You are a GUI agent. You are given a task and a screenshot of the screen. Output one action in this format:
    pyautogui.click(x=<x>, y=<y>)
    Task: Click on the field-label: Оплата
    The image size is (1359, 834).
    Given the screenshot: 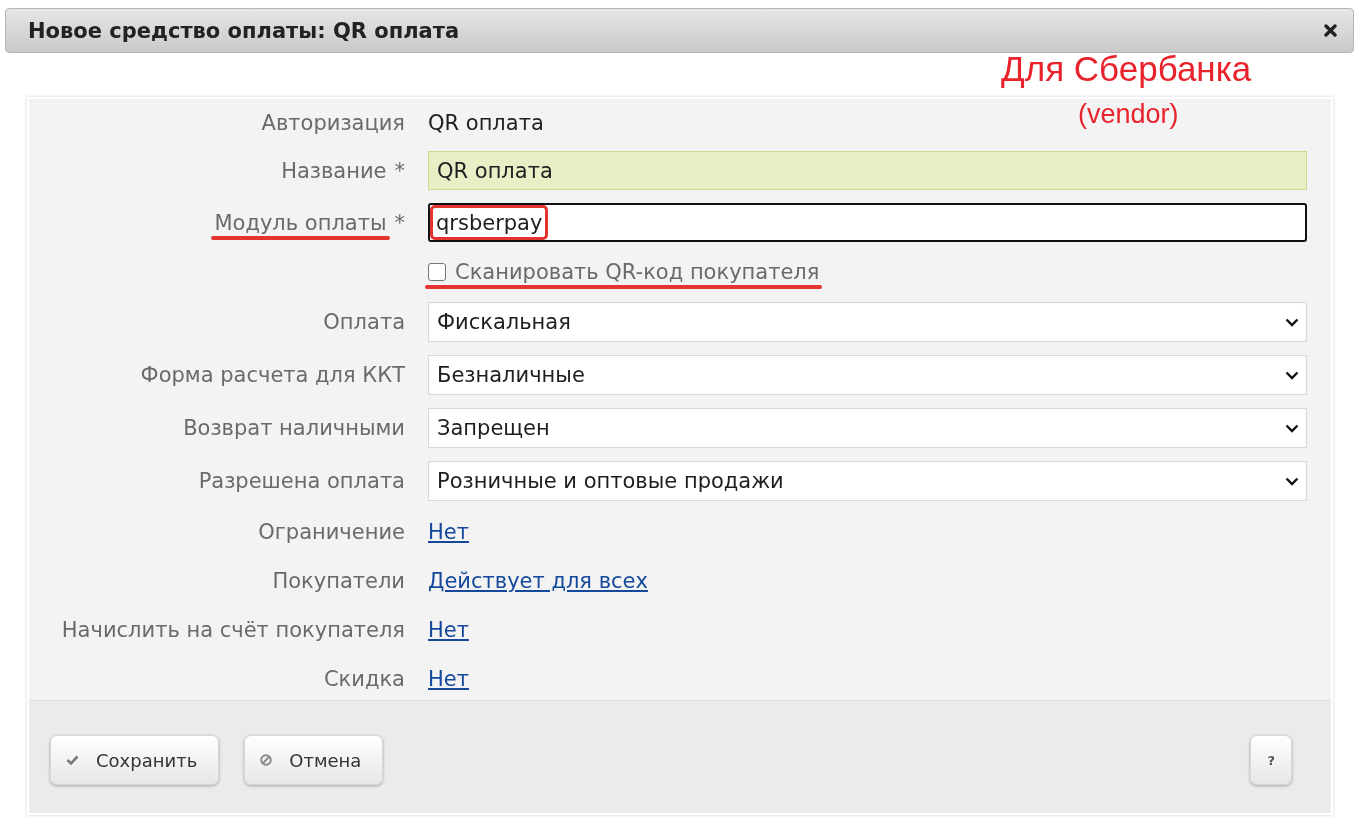 What is the action you would take?
    pyautogui.click(x=364, y=322)
    